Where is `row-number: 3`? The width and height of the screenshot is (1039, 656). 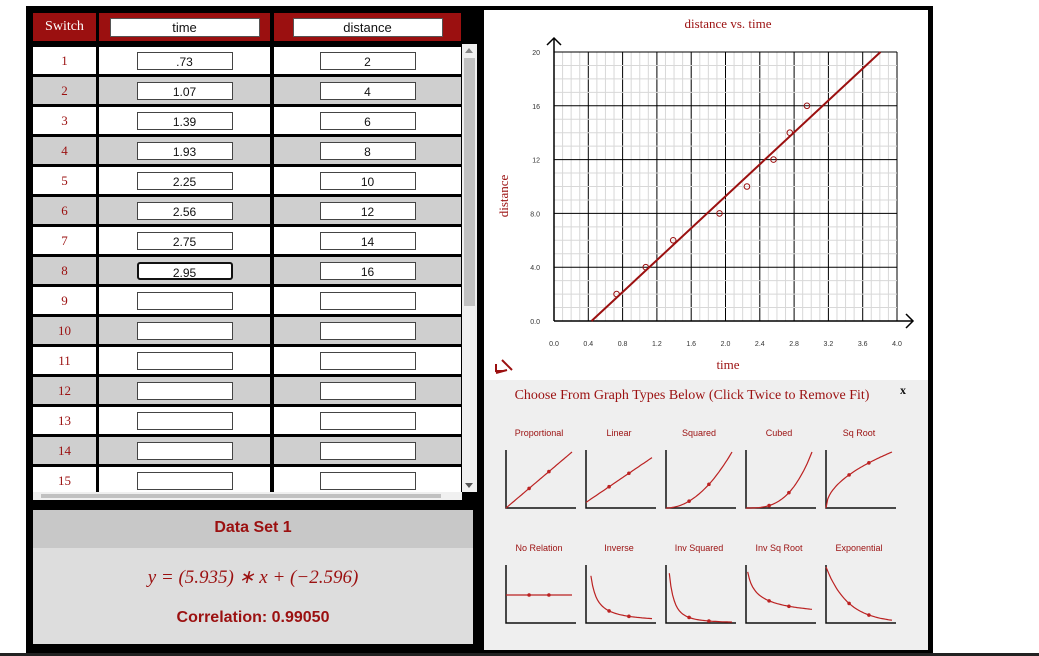 row-number: 3 is located at coordinates (64, 120).